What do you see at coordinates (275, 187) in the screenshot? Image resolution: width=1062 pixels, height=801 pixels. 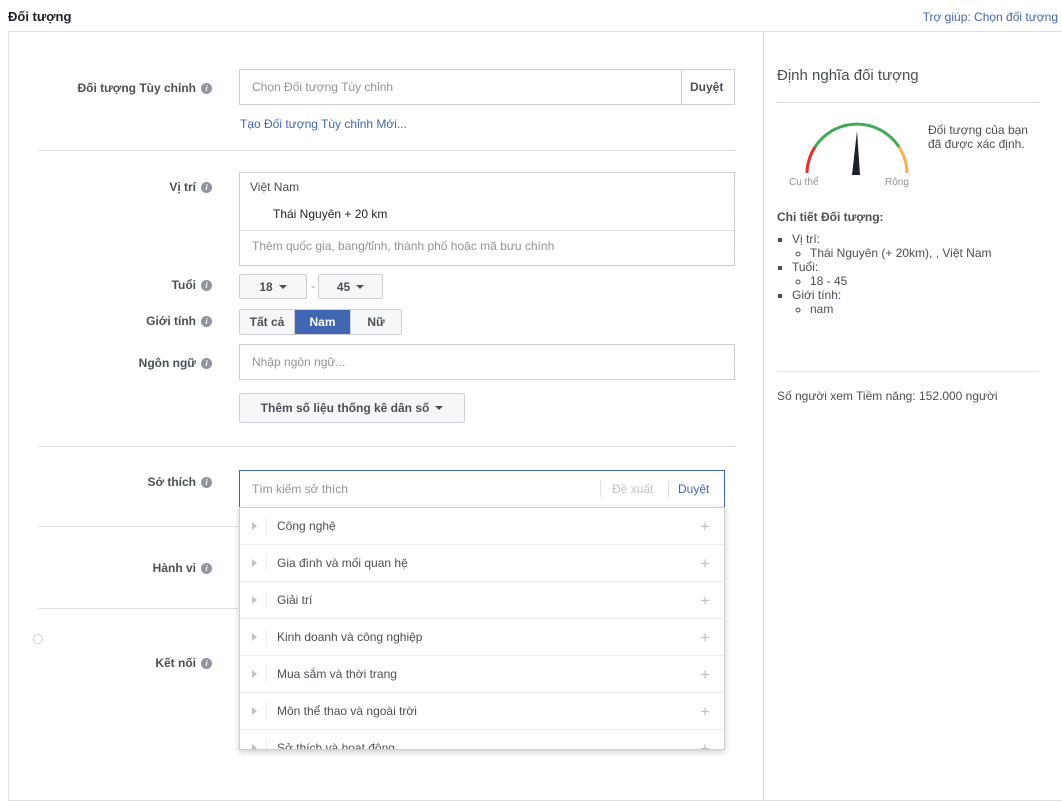 I see `location-country: Việt Nam` at bounding box center [275, 187].